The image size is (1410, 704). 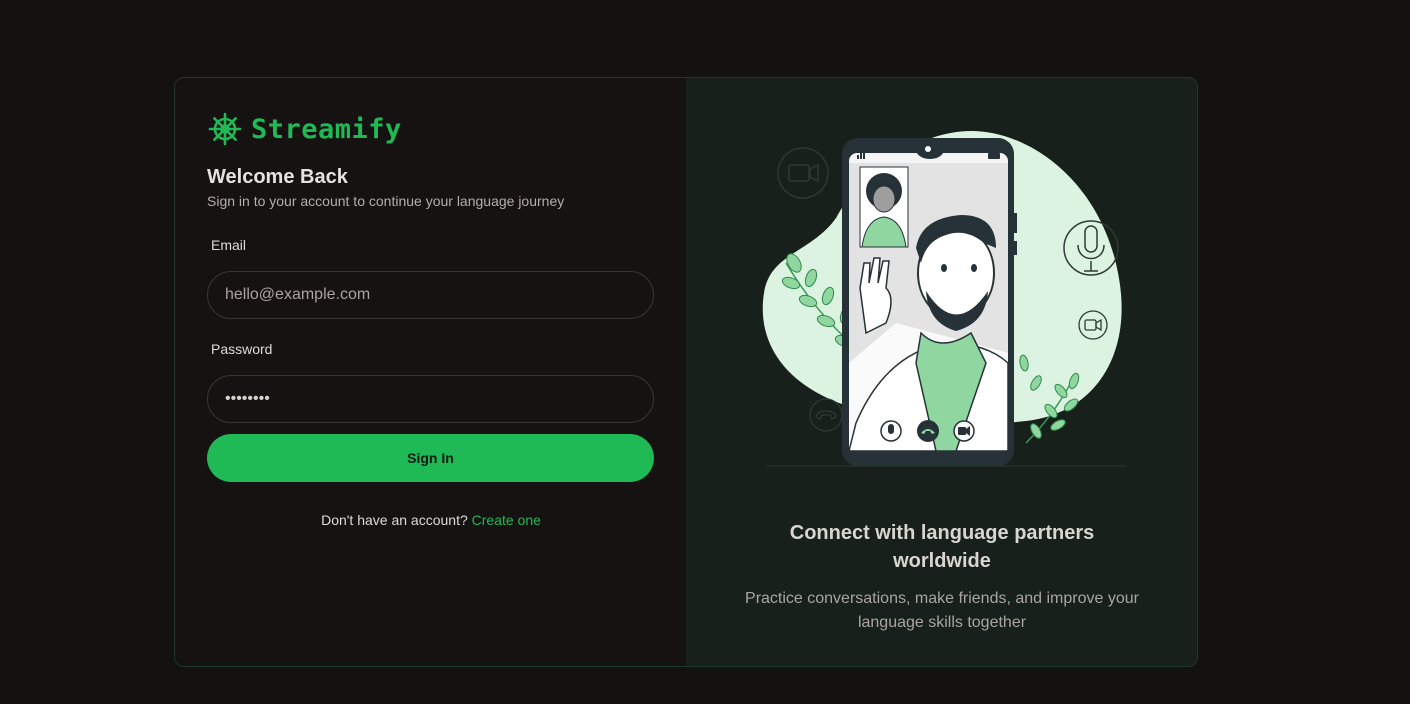 What do you see at coordinates (826, 415) in the screenshot?
I see `hangup-icon-bg` at bounding box center [826, 415].